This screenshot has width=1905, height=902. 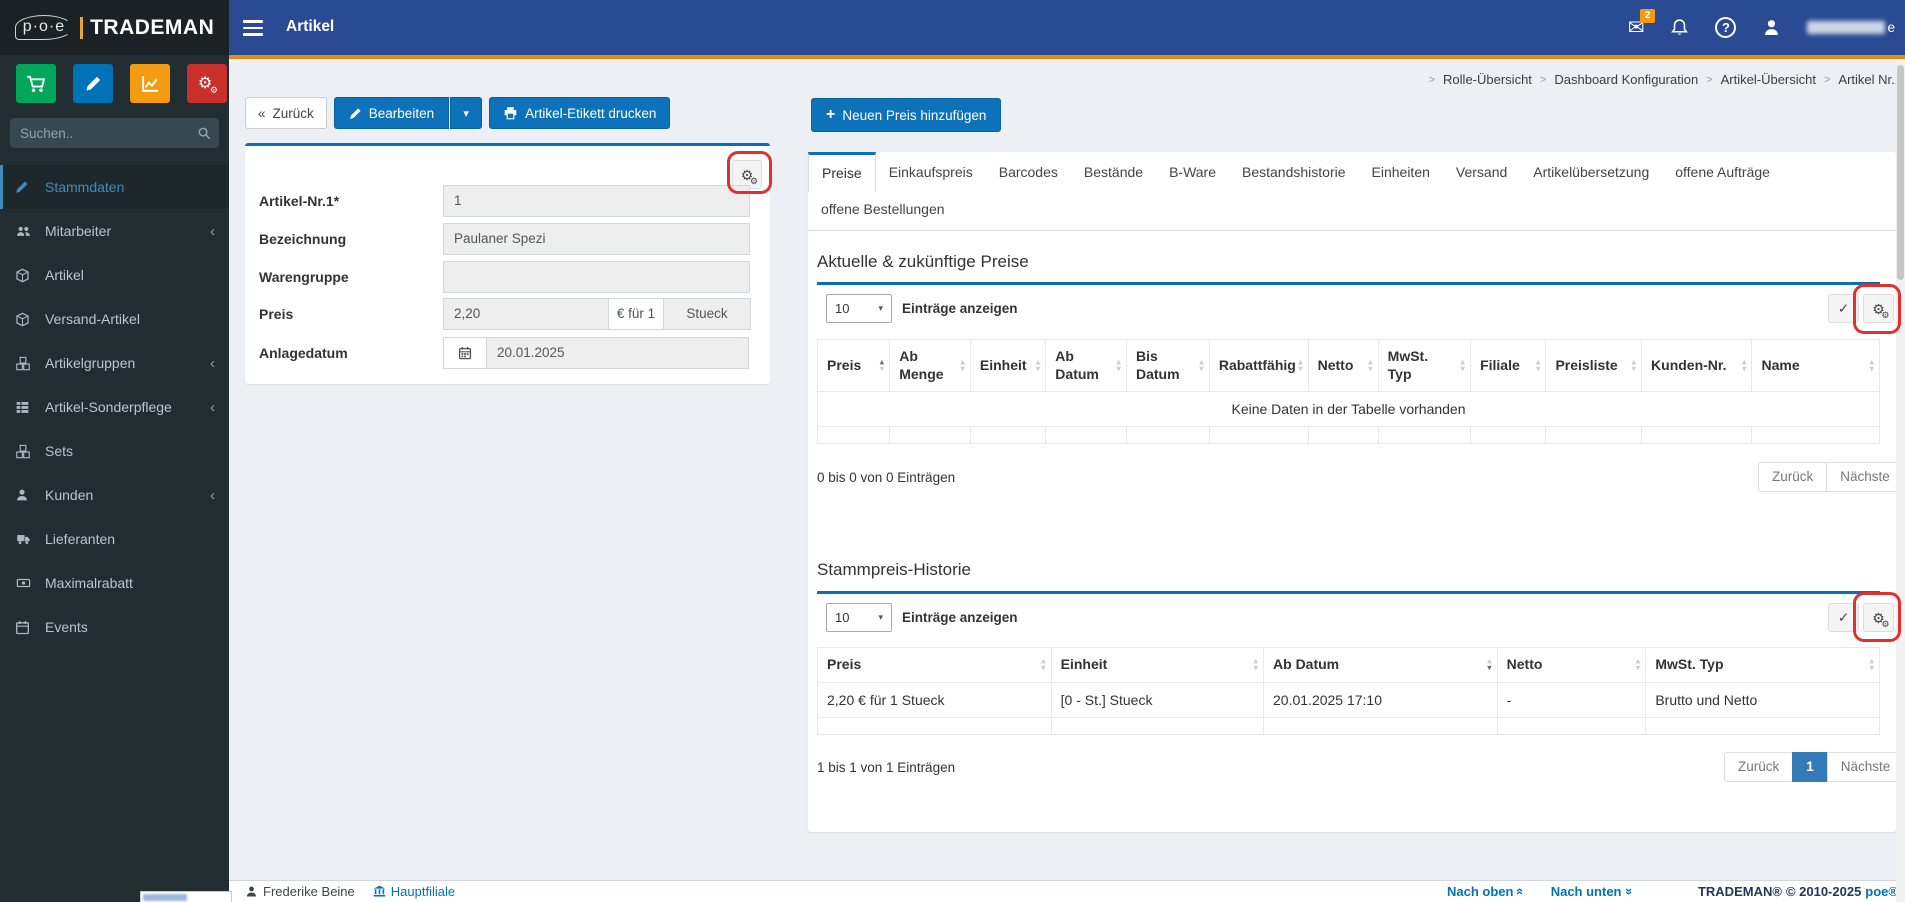 I want to click on section2-select-columns-button: ✓, so click(x=1843, y=617).